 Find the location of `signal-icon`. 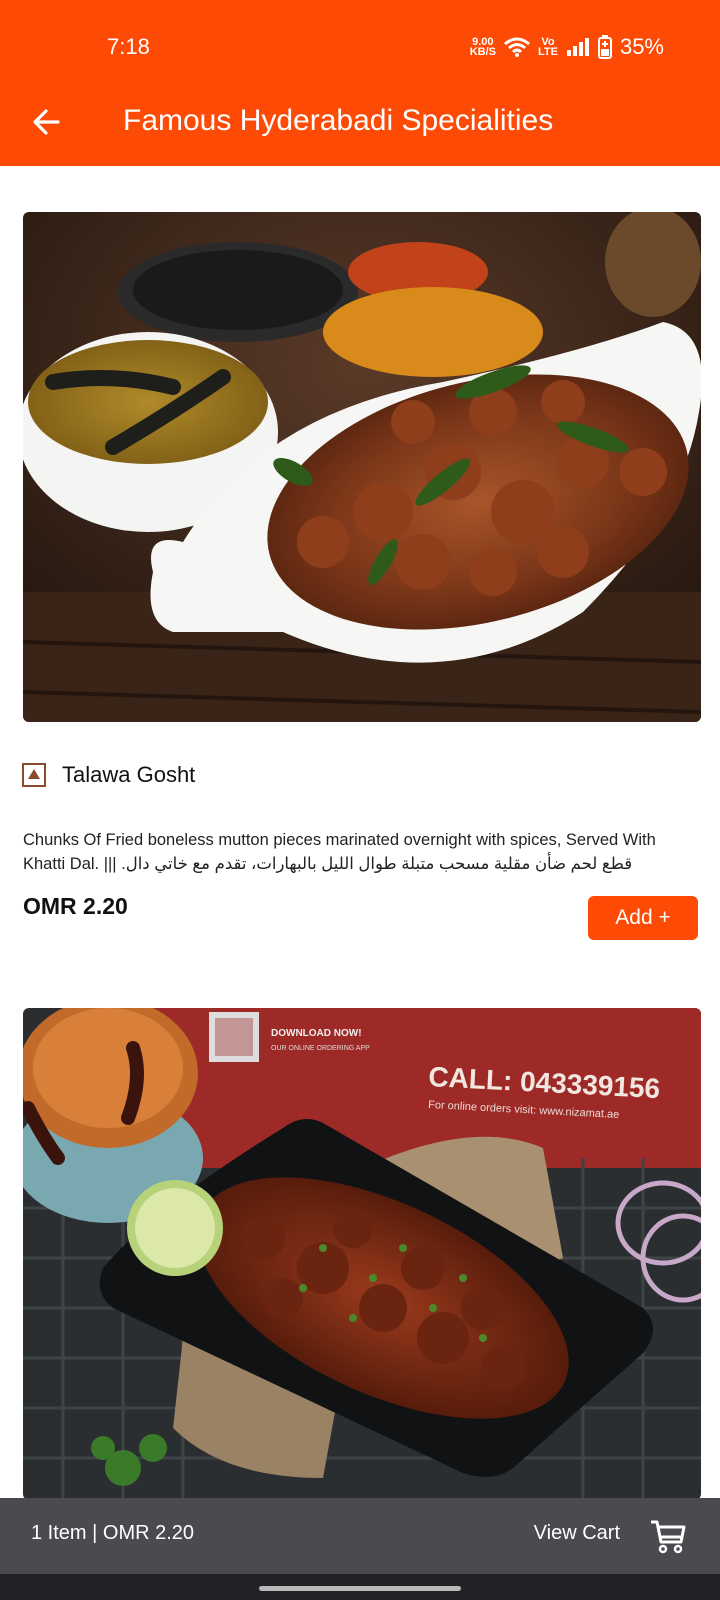

signal-icon is located at coordinates (577, 47).